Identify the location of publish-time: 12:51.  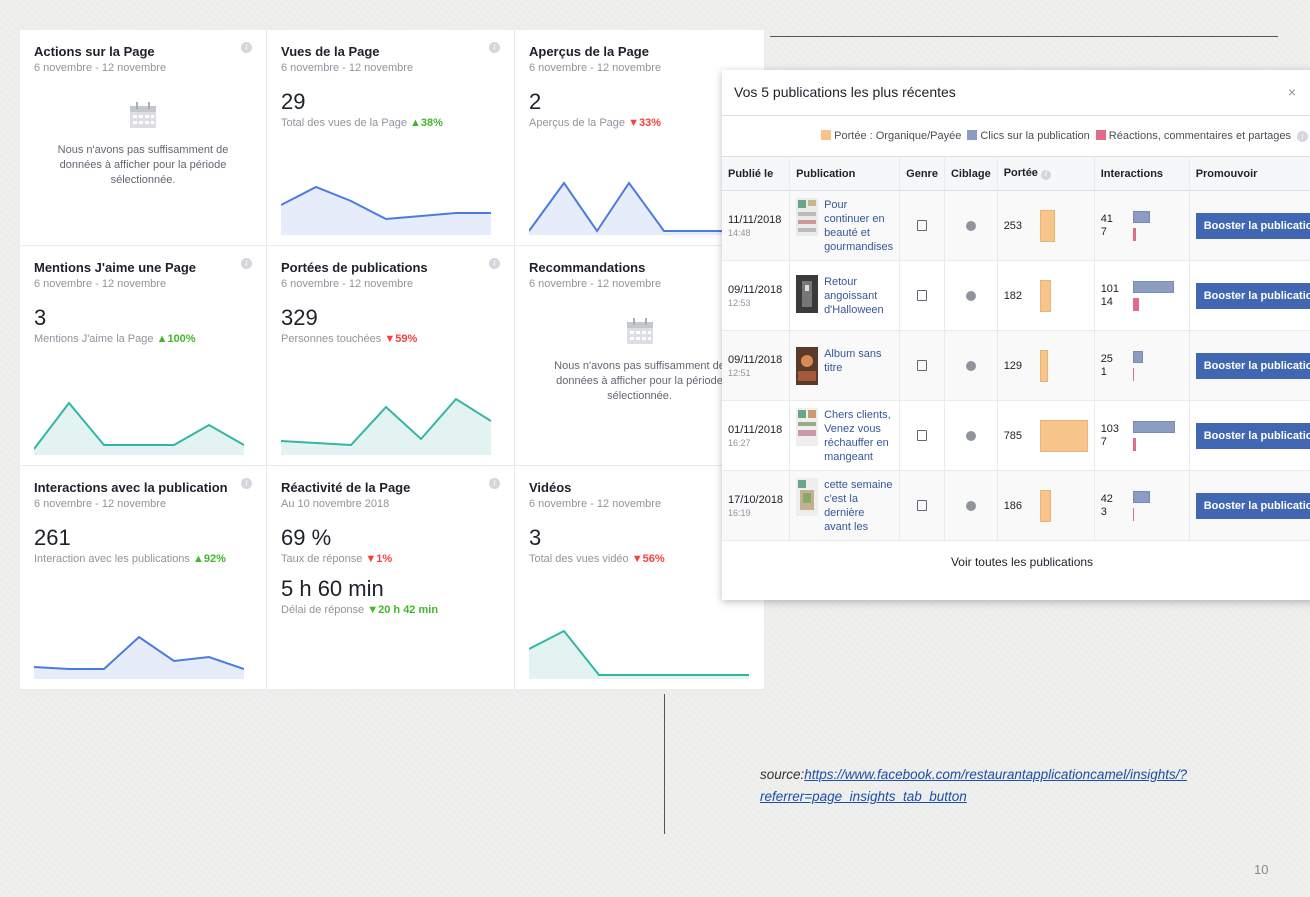
(739, 372).